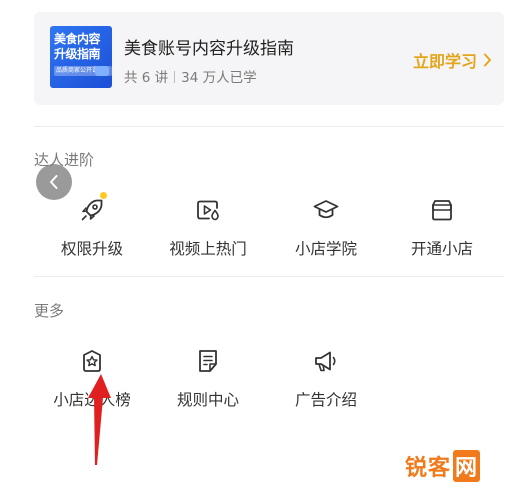 This screenshot has width=527, height=495. Describe the element at coordinates (326, 209) in the screenshot. I see `graduation-cap-icon` at that location.